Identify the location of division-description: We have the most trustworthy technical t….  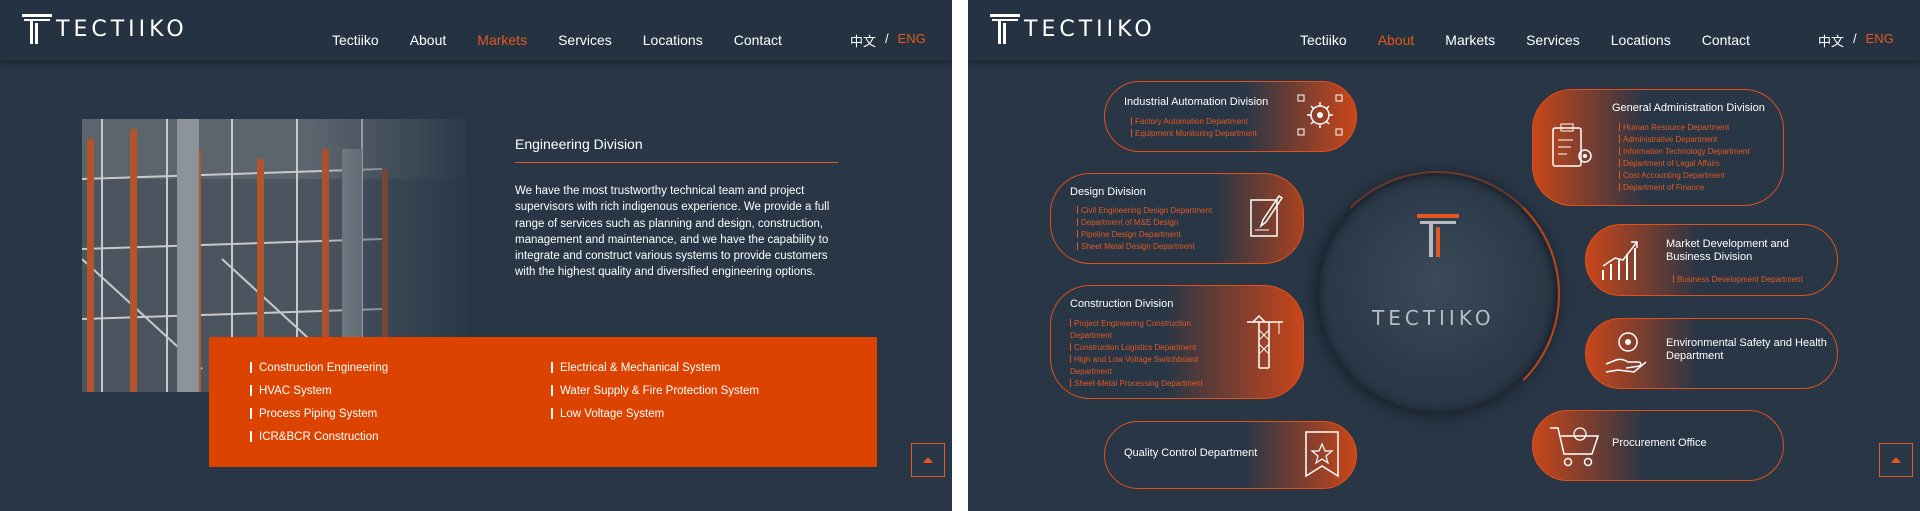
(672, 232).